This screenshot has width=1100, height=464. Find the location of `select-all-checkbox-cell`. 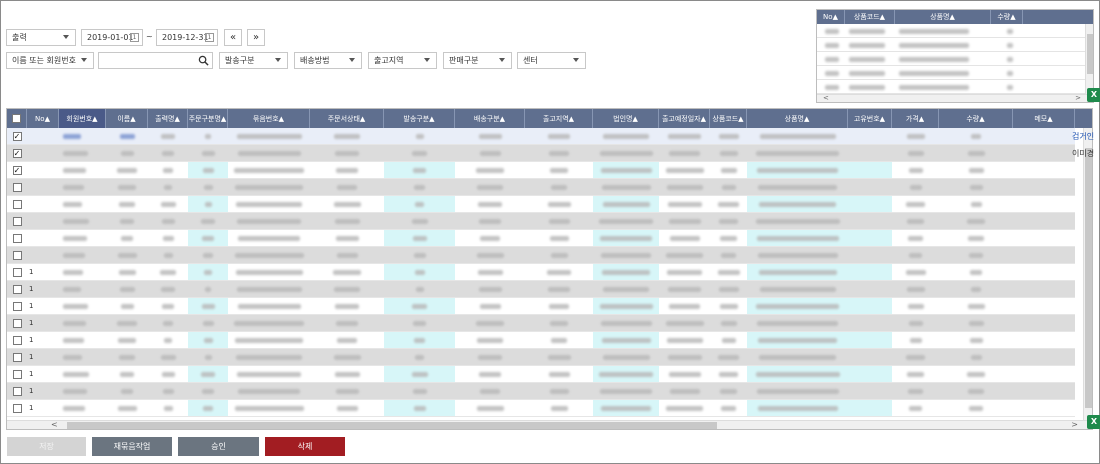

select-all-checkbox-cell is located at coordinates (17, 118).